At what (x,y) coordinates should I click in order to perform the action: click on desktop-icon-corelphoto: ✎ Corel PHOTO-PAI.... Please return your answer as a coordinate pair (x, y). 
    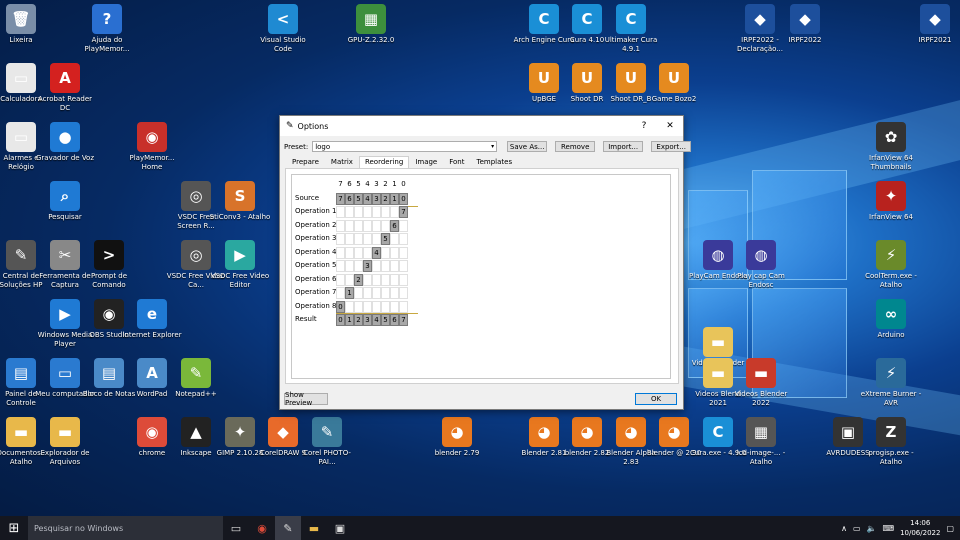
    Looking at the image, I should click on (327, 442).